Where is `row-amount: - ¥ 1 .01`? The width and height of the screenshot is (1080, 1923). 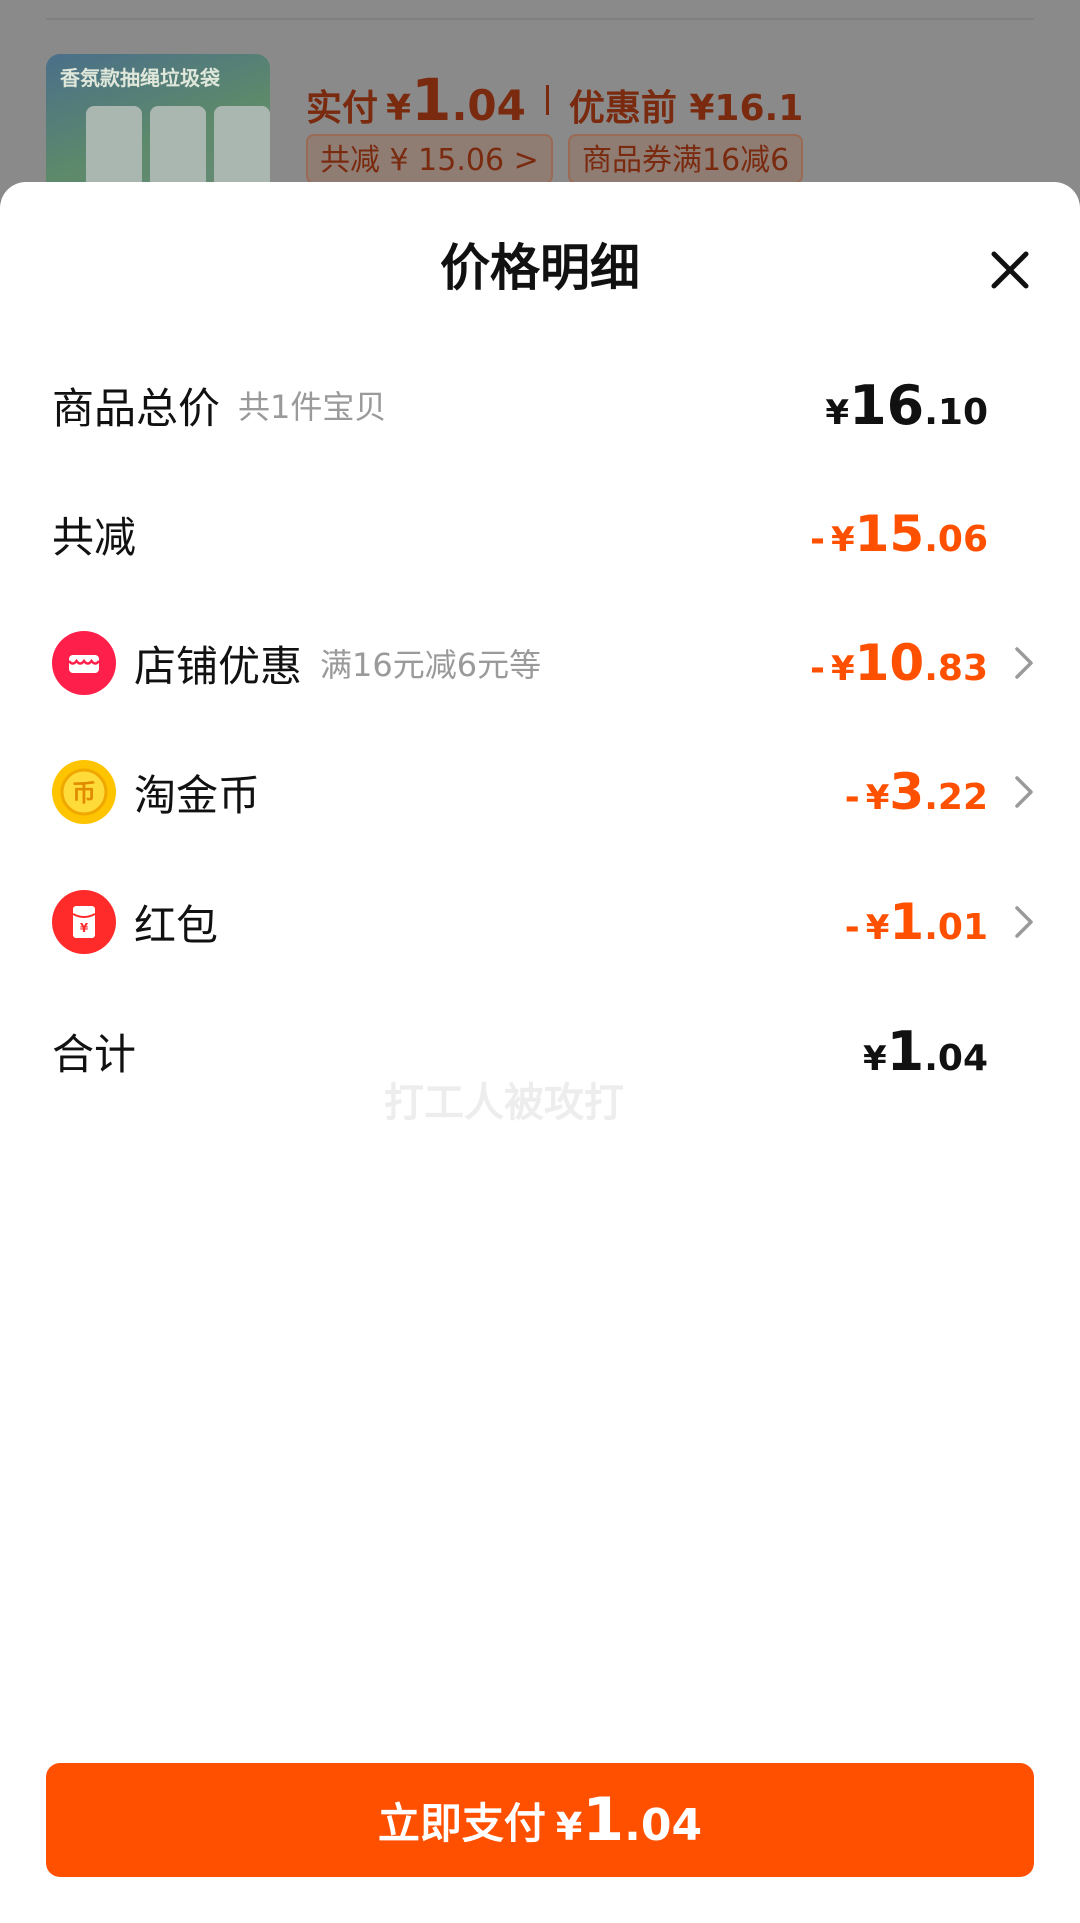
row-amount: - ¥ 1 .01 is located at coordinates (916, 922).